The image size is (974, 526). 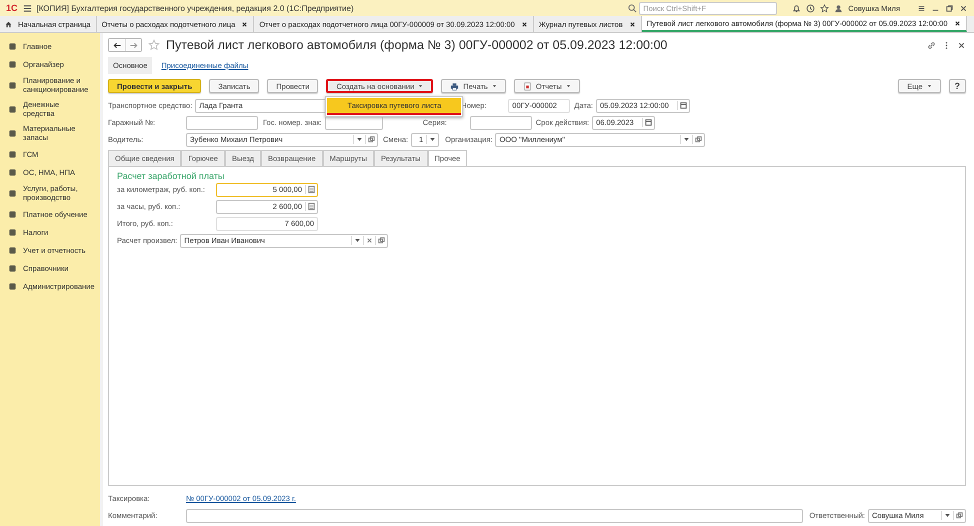 I want to click on history-icon, so click(x=811, y=8).